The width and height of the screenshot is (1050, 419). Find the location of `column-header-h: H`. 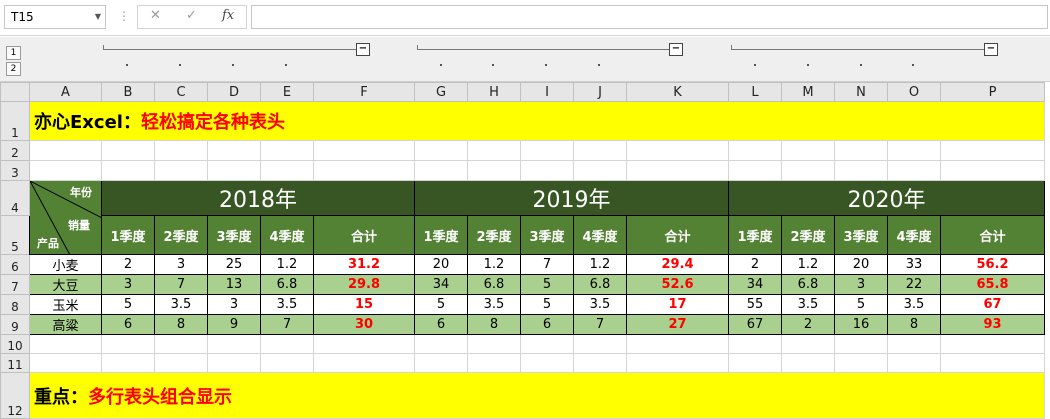

column-header-h: H is located at coordinates (494, 92).